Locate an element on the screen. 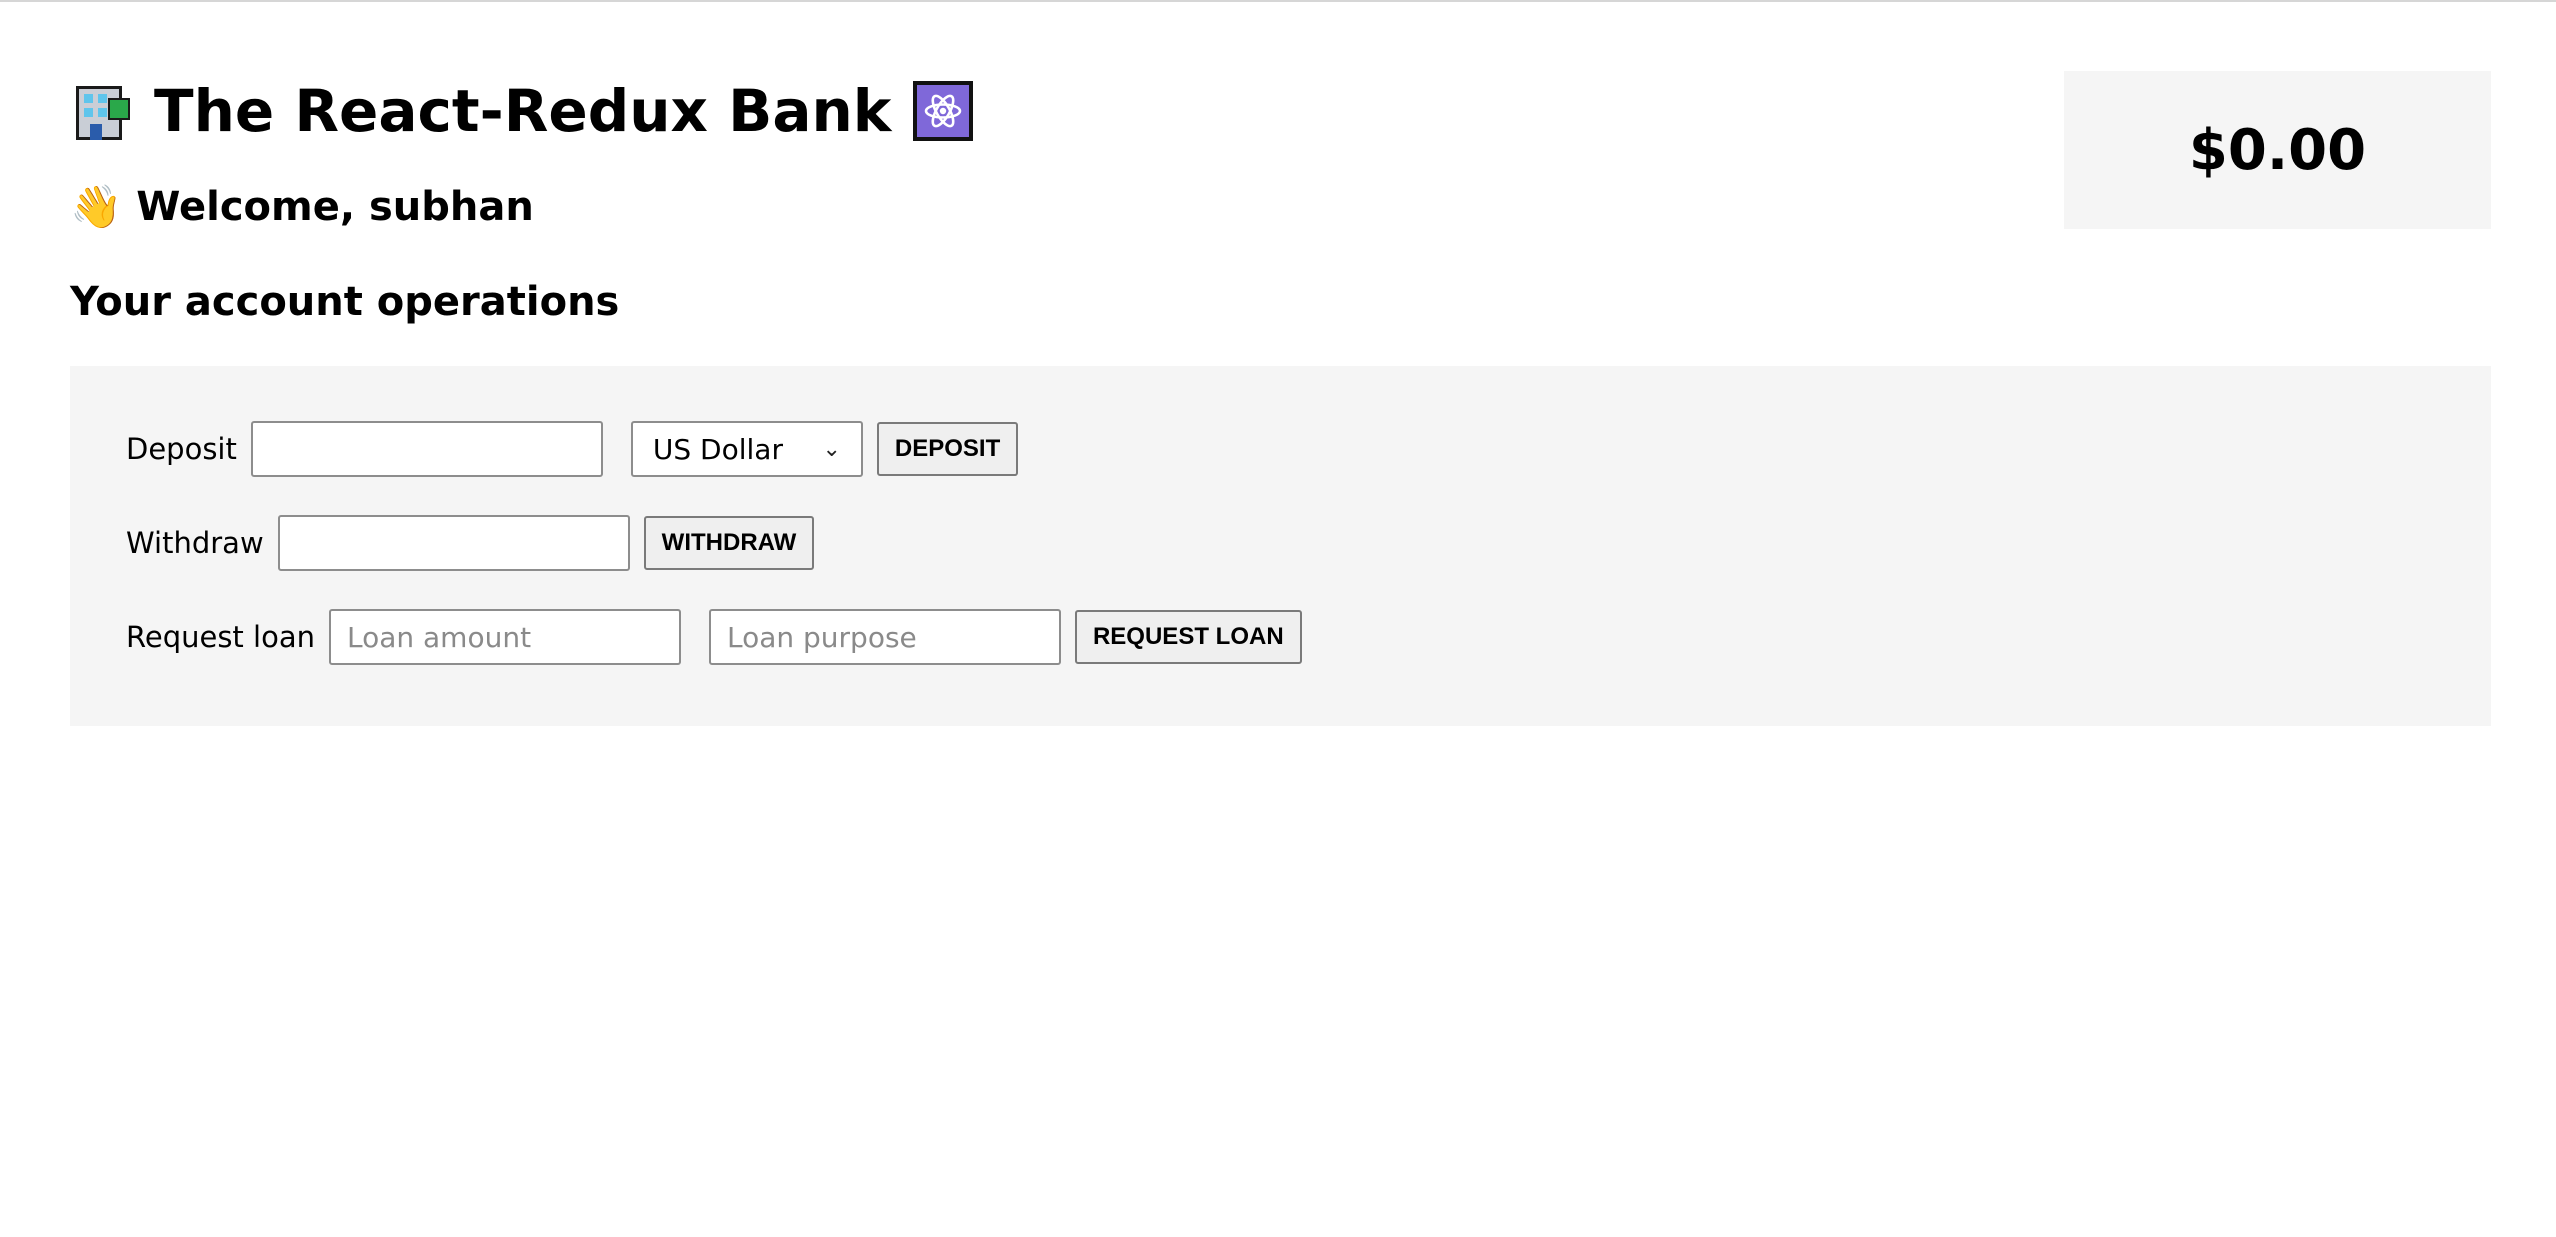 The image size is (2556, 1237). currency-selected-value: US Dollar is located at coordinates (717, 449).